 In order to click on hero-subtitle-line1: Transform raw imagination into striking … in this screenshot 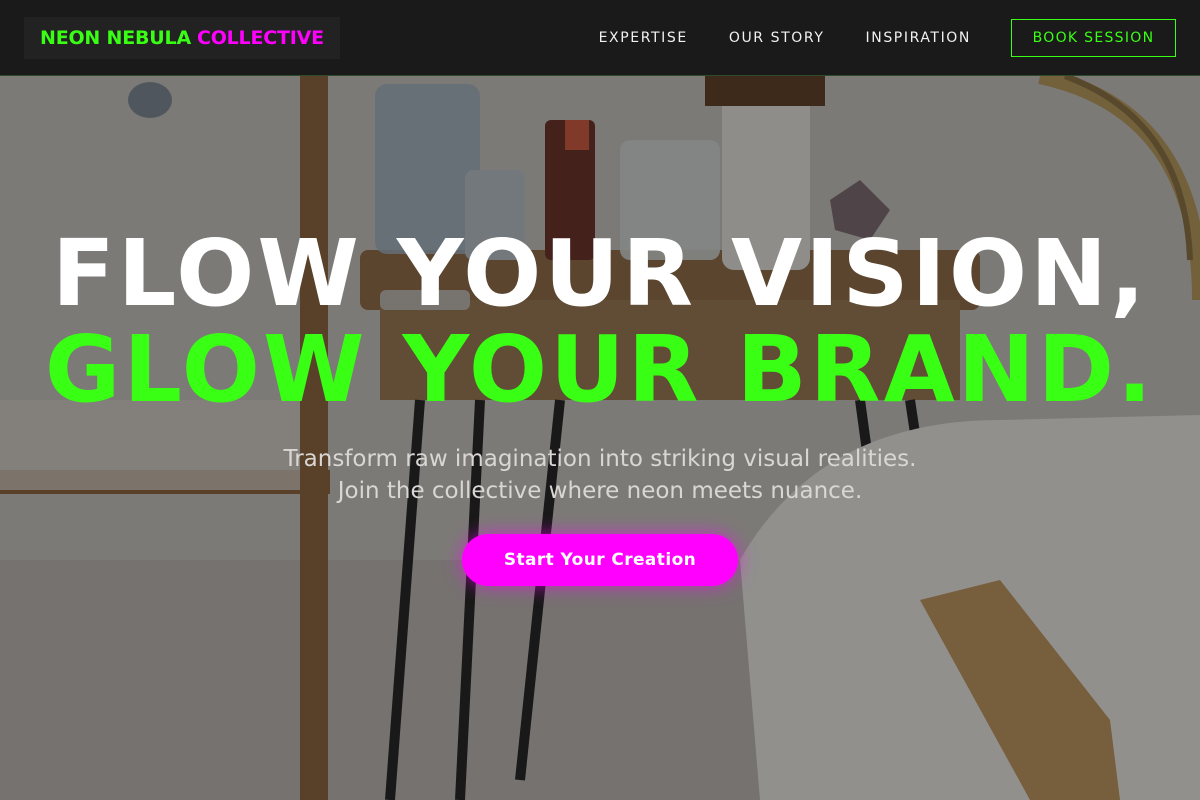, I will do `click(600, 459)`.